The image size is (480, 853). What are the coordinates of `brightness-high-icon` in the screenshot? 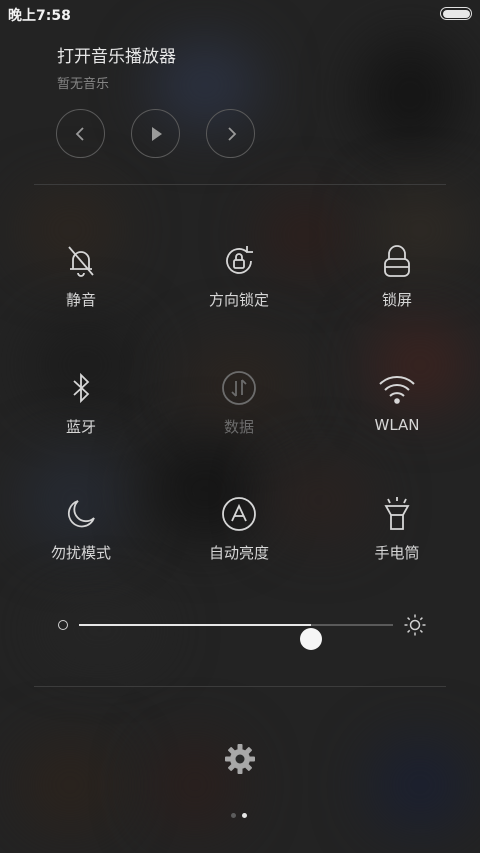 It's located at (415, 625).